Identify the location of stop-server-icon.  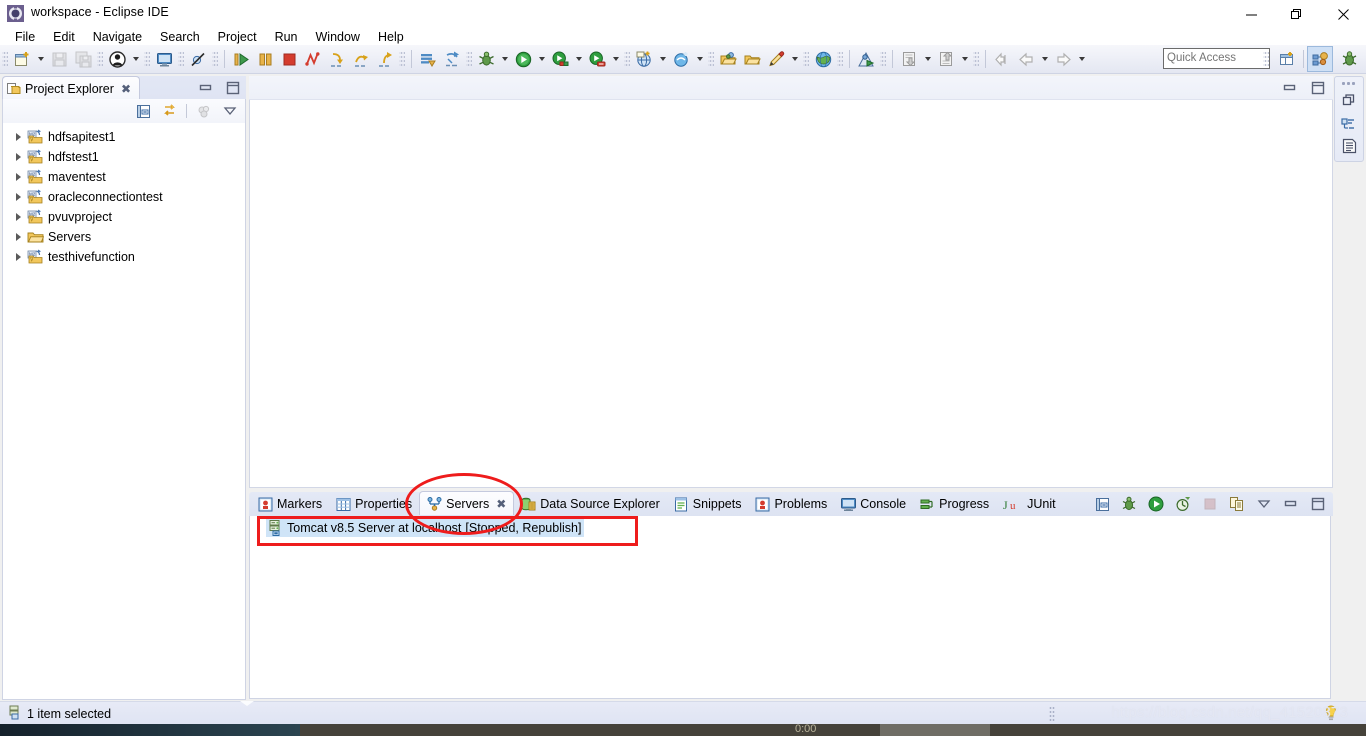
(1210, 504).